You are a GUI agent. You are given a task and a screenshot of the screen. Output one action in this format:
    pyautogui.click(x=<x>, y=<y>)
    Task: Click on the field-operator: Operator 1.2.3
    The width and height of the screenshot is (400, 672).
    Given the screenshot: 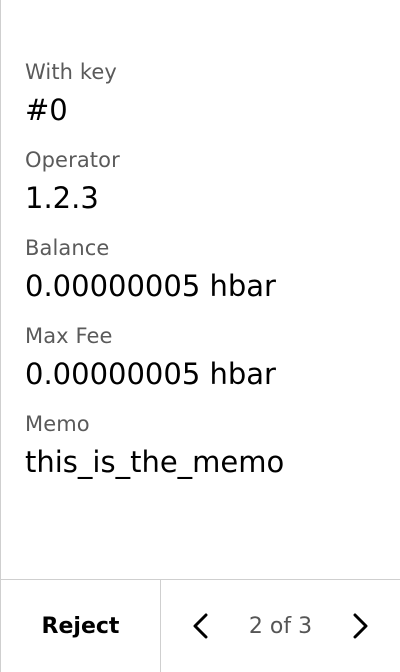 What is the action you would take?
    pyautogui.click(x=207, y=190)
    